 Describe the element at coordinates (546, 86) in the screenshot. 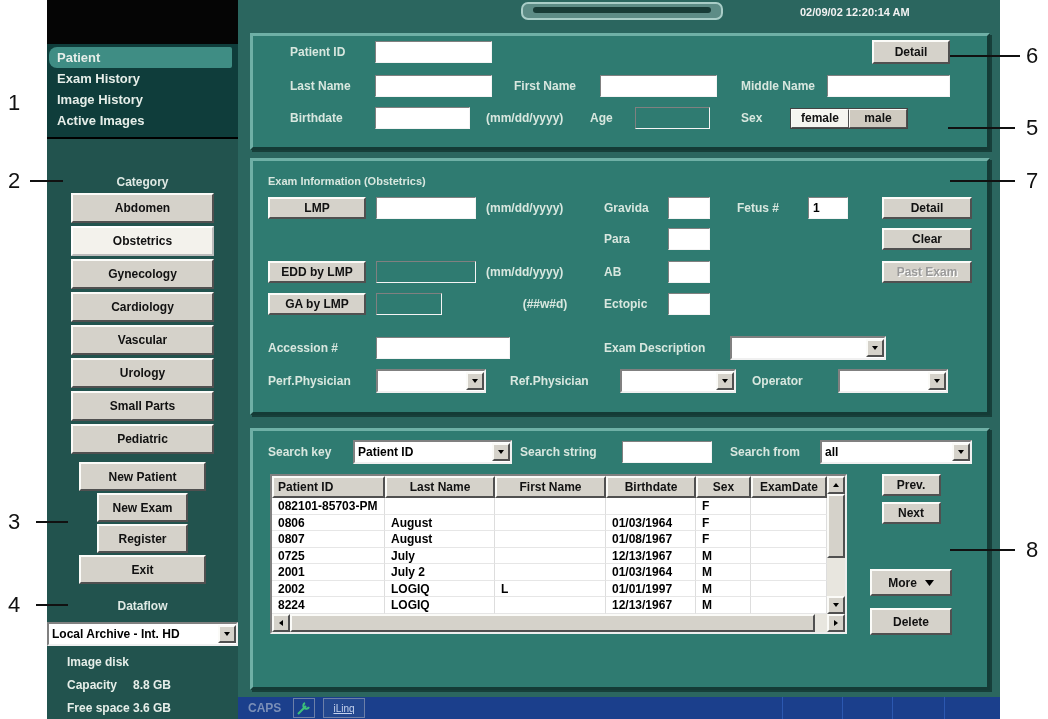

I see `field-label: First Name` at that location.